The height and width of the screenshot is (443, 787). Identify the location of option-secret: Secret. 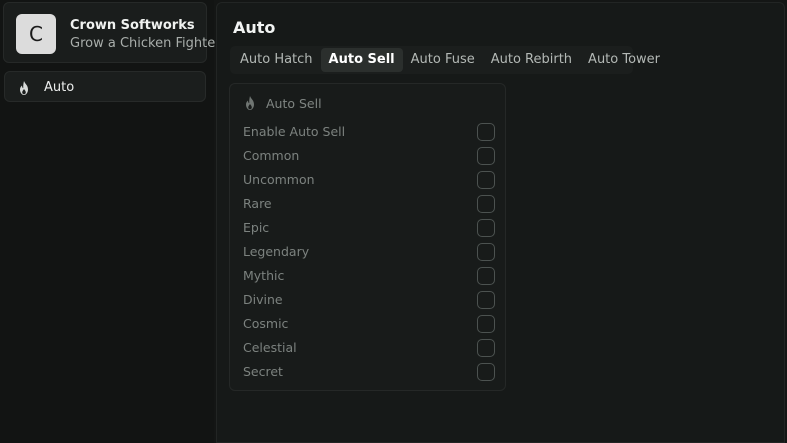
(367, 372).